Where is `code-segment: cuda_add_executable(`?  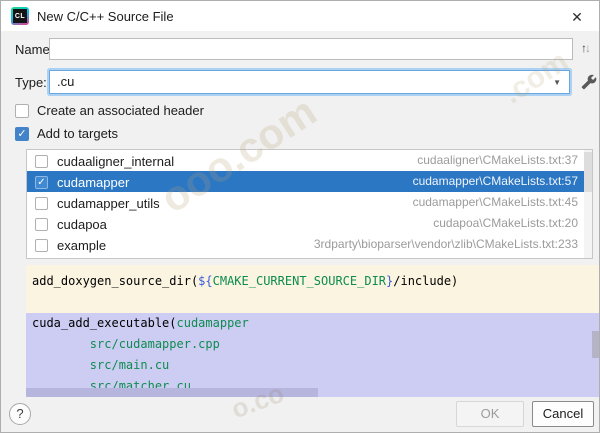
code-segment: cuda_add_executable( is located at coordinates (104, 323).